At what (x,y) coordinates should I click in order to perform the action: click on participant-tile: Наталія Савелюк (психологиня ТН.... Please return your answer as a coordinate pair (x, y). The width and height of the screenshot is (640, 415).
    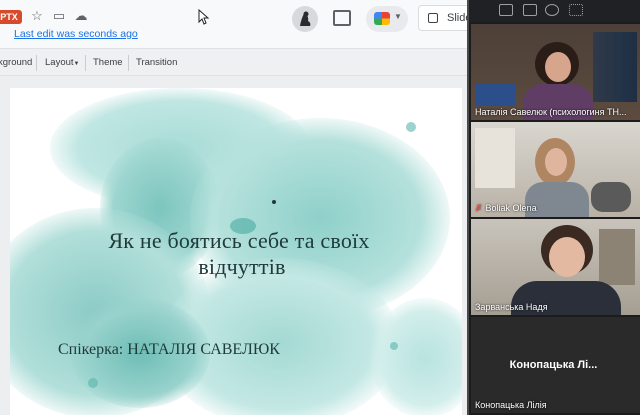
    Looking at the image, I should click on (555, 72).